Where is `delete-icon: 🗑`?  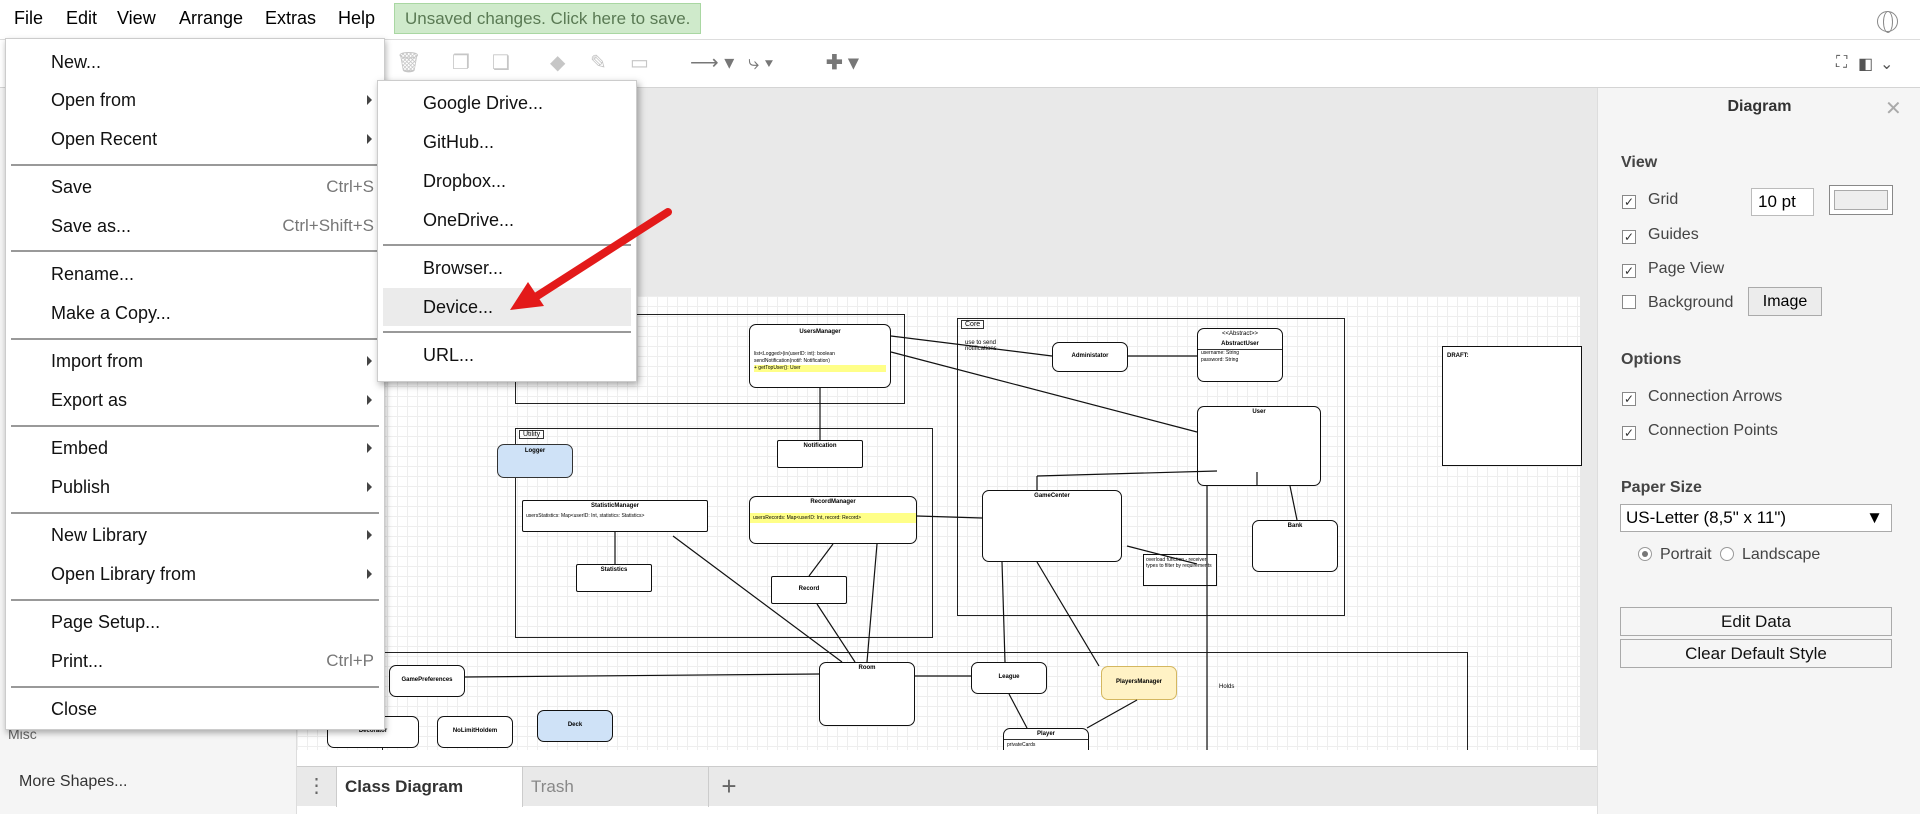
delete-icon: 🗑 is located at coordinates (408, 63).